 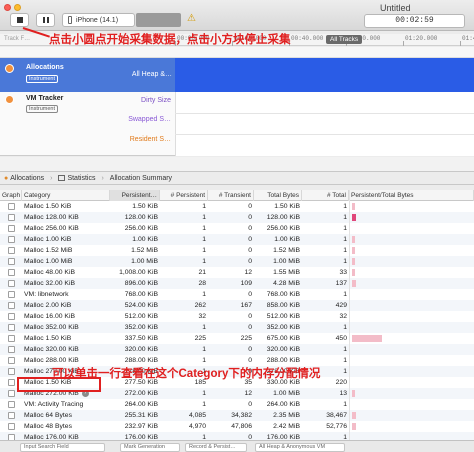 I want to click on input-search-field: Input Search Field, so click(x=62, y=447).